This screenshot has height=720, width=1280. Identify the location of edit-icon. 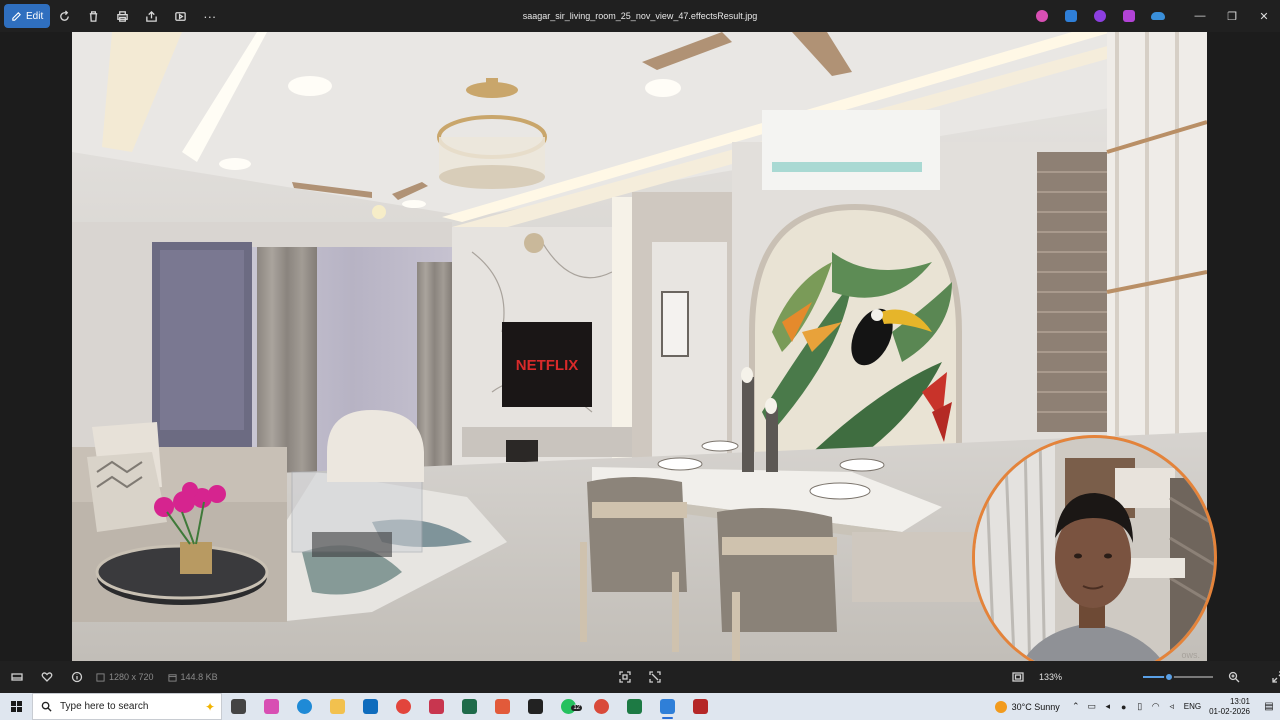
(16, 16).